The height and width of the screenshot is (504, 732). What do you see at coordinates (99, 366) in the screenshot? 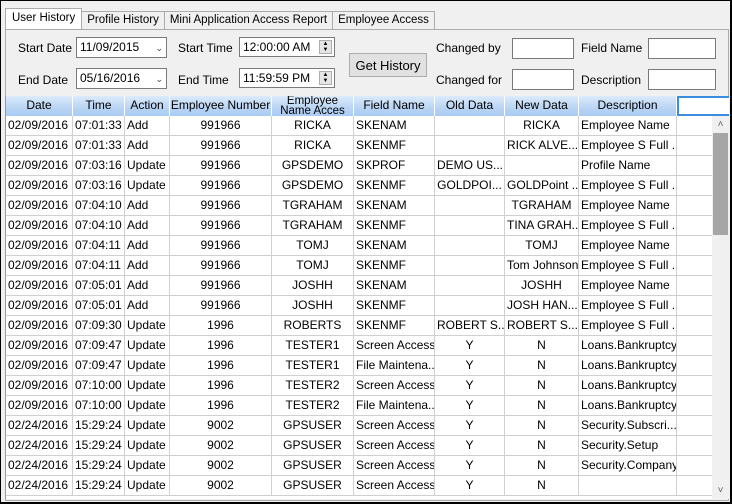
I see `cell-time: 07:09:47` at bounding box center [99, 366].